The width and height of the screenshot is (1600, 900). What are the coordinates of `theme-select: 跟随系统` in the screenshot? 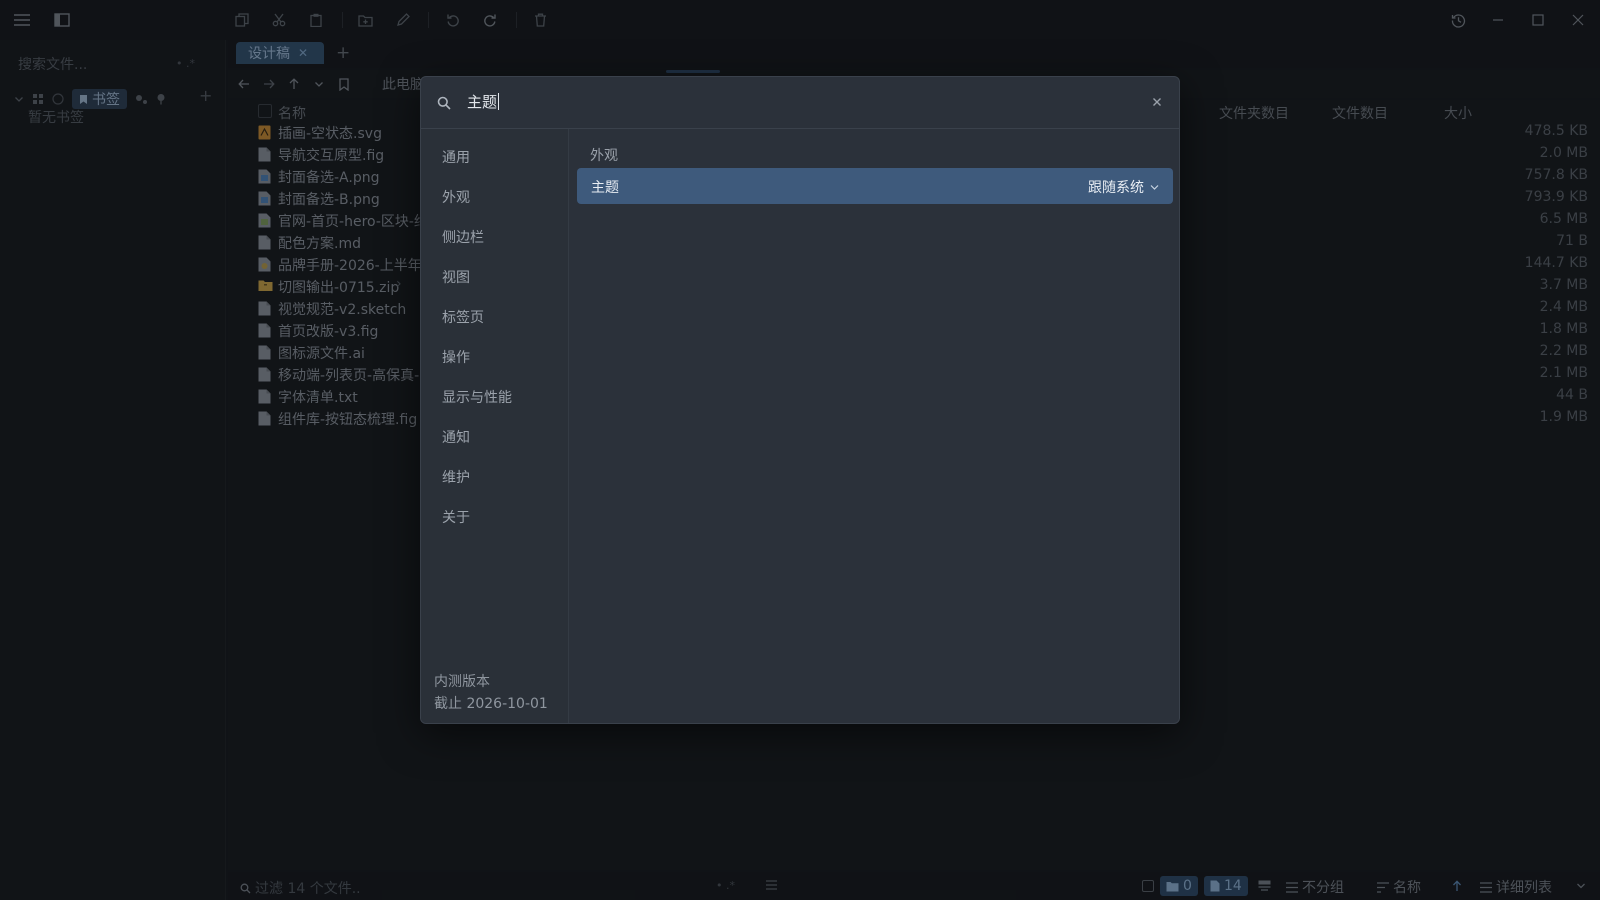 It's located at (1123, 187).